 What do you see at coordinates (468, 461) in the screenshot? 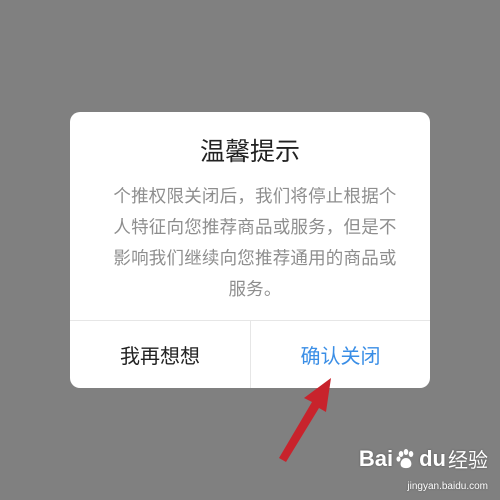
I see `watermark-logo-jingyan: 经验` at bounding box center [468, 461].